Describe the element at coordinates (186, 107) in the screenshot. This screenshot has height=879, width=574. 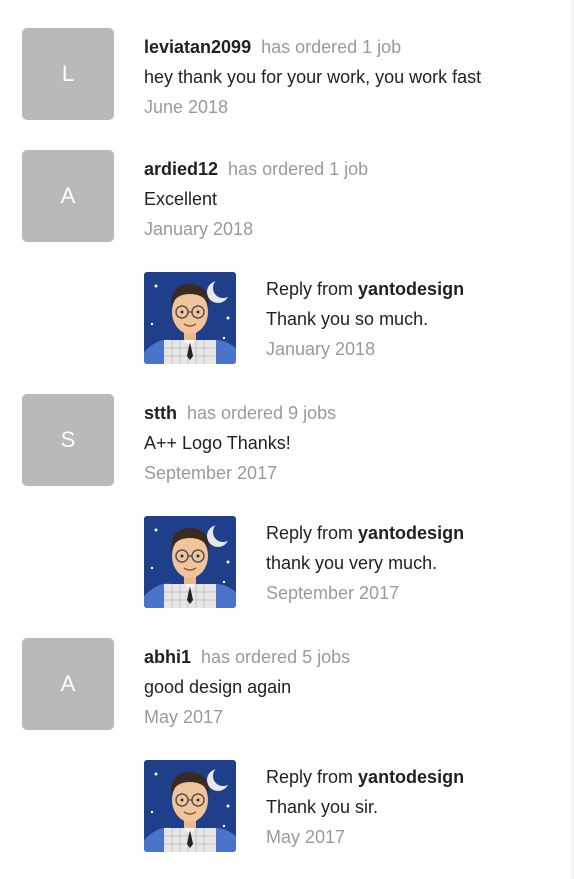
I see `review-date: June 2018` at that location.